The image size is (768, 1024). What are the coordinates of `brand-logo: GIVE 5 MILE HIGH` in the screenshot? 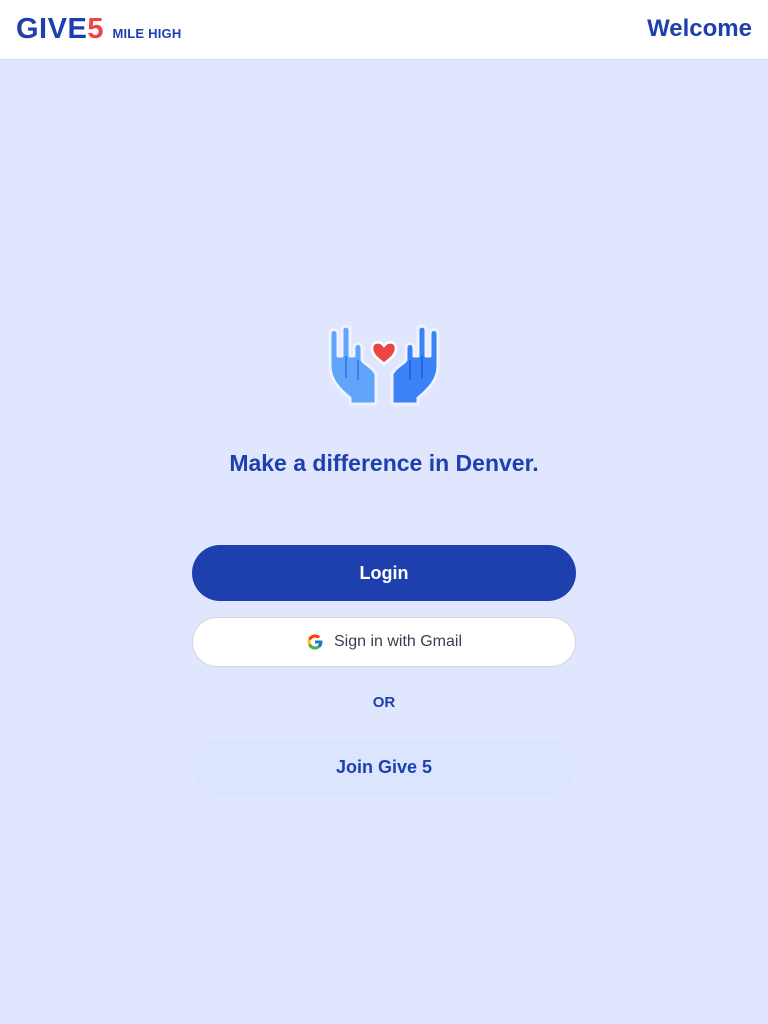 It's located at (98, 29).